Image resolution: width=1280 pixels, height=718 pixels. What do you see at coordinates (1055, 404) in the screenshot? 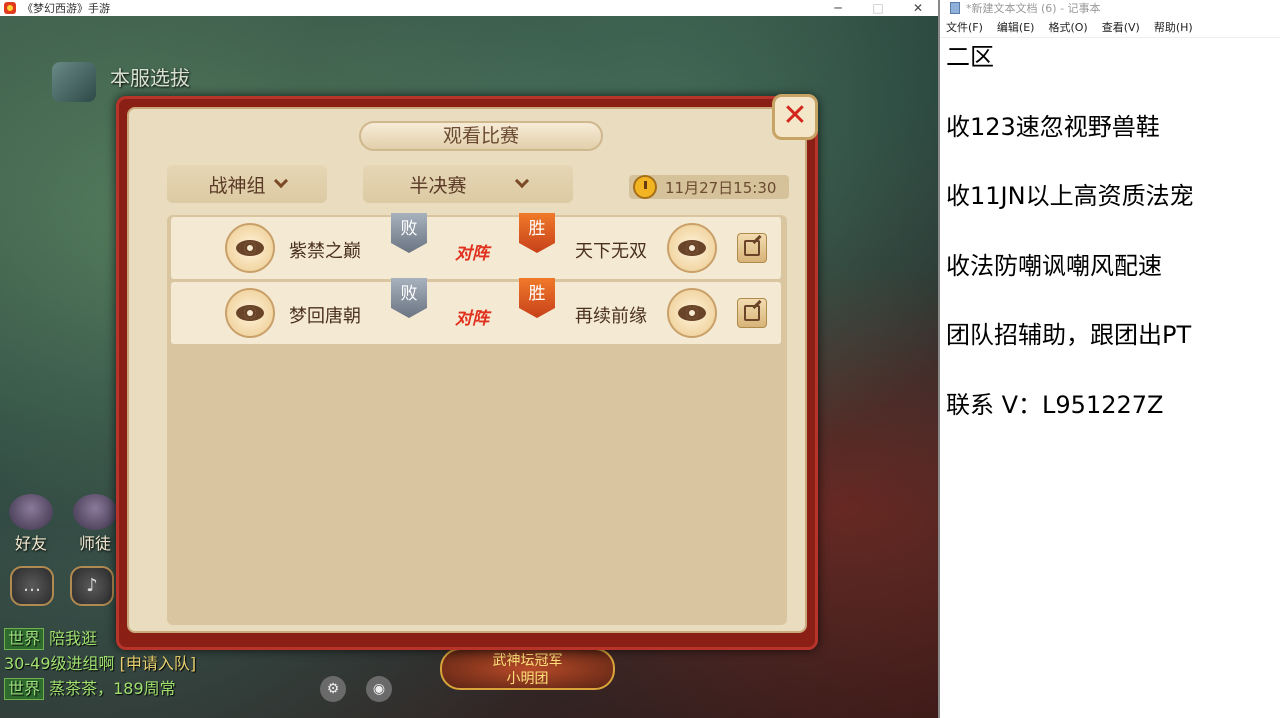
I see `text-line: 联系 V：L951227Z` at bounding box center [1055, 404].